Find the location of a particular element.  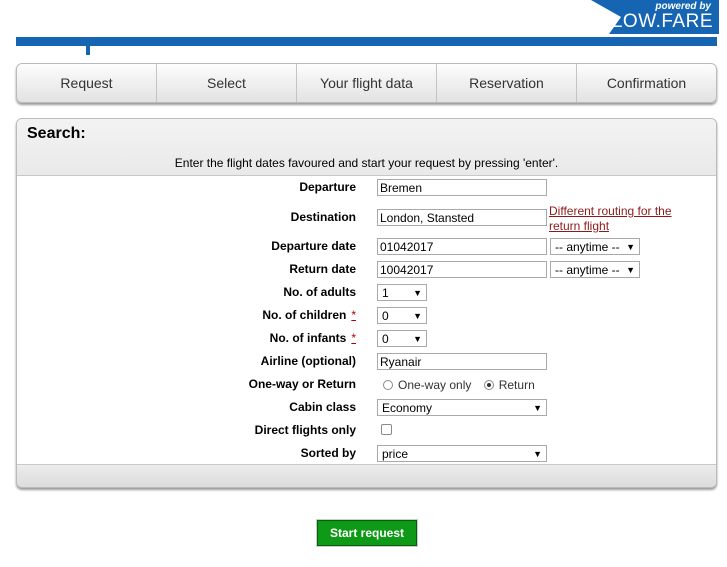

children-label: No. of children * is located at coordinates (309, 315).